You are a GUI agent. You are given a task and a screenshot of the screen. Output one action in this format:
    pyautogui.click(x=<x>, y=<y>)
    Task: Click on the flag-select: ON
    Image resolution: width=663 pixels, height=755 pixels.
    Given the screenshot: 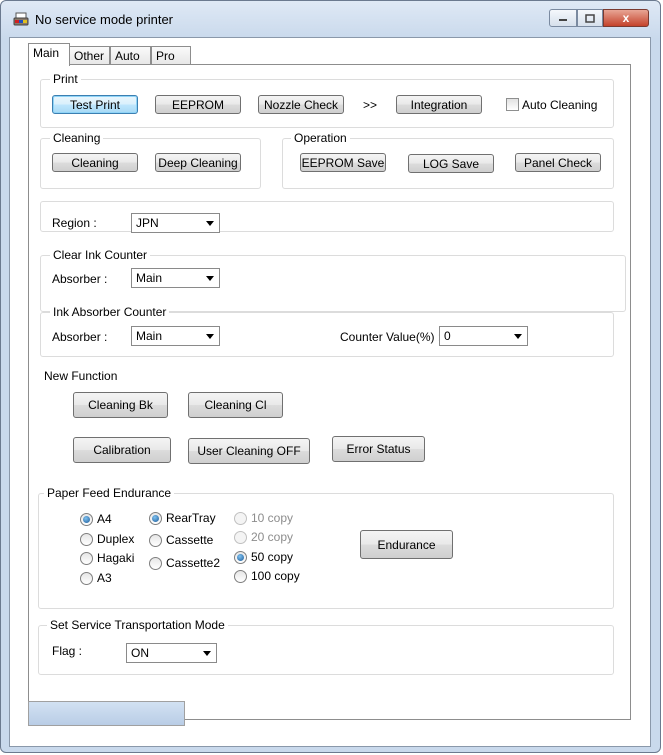 What is the action you would take?
    pyautogui.click(x=171, y=653)
    